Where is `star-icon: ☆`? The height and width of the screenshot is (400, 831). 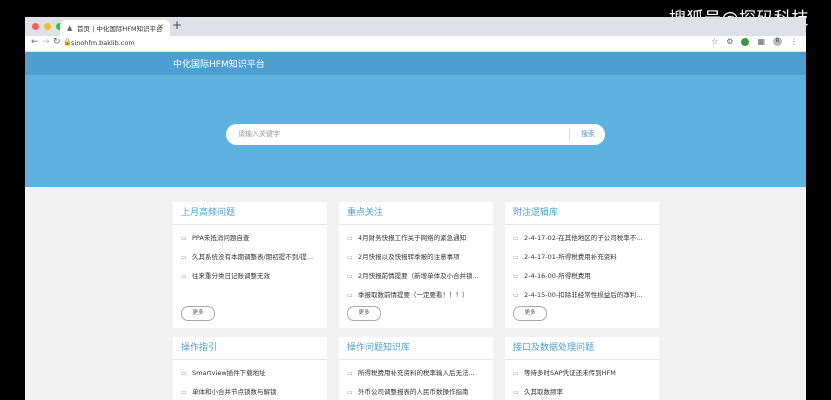
star-icon: ☆ is located at coordinates (714, 41).